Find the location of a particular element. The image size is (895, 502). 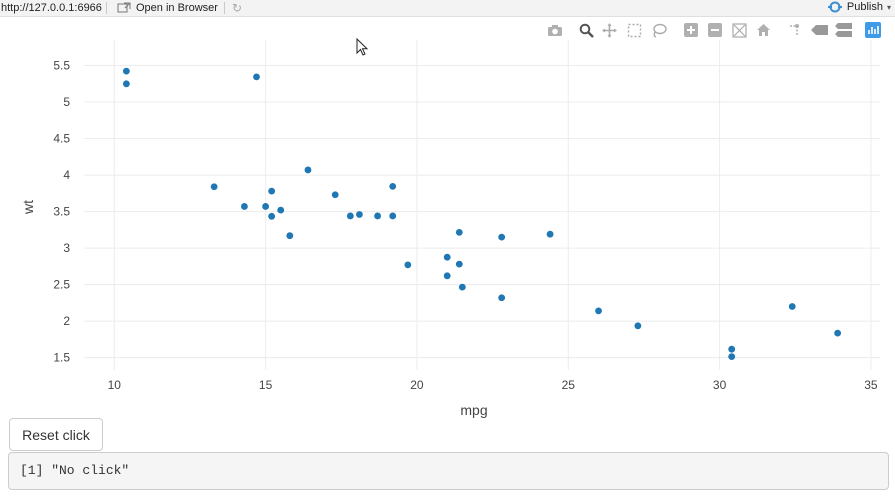

publish-button: Publish ▾ is located at coordinates (859, 7).